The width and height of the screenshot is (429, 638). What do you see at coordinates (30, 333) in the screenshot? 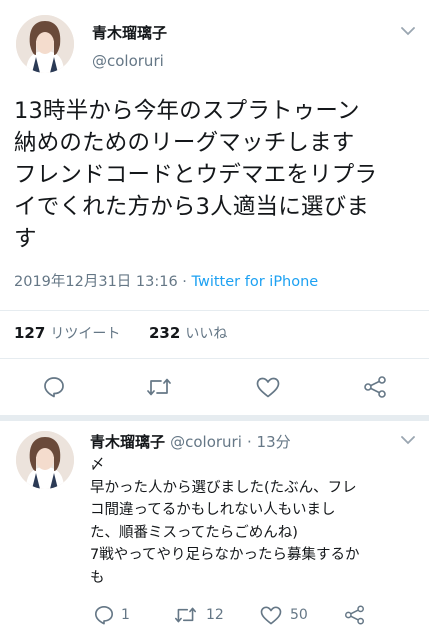
I see `retweet-count: 127` at bounding box center [30, 333].